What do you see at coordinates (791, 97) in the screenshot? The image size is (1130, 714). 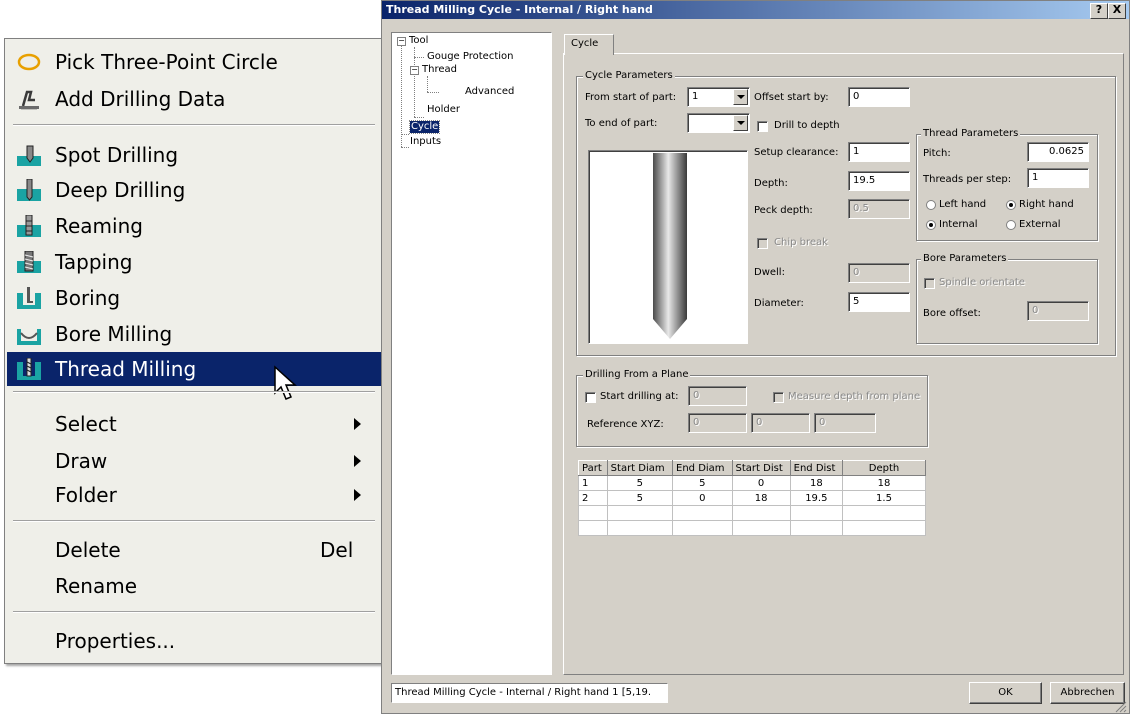 I see `offset-label: Offset start by:` at bounding box center [791, 97].